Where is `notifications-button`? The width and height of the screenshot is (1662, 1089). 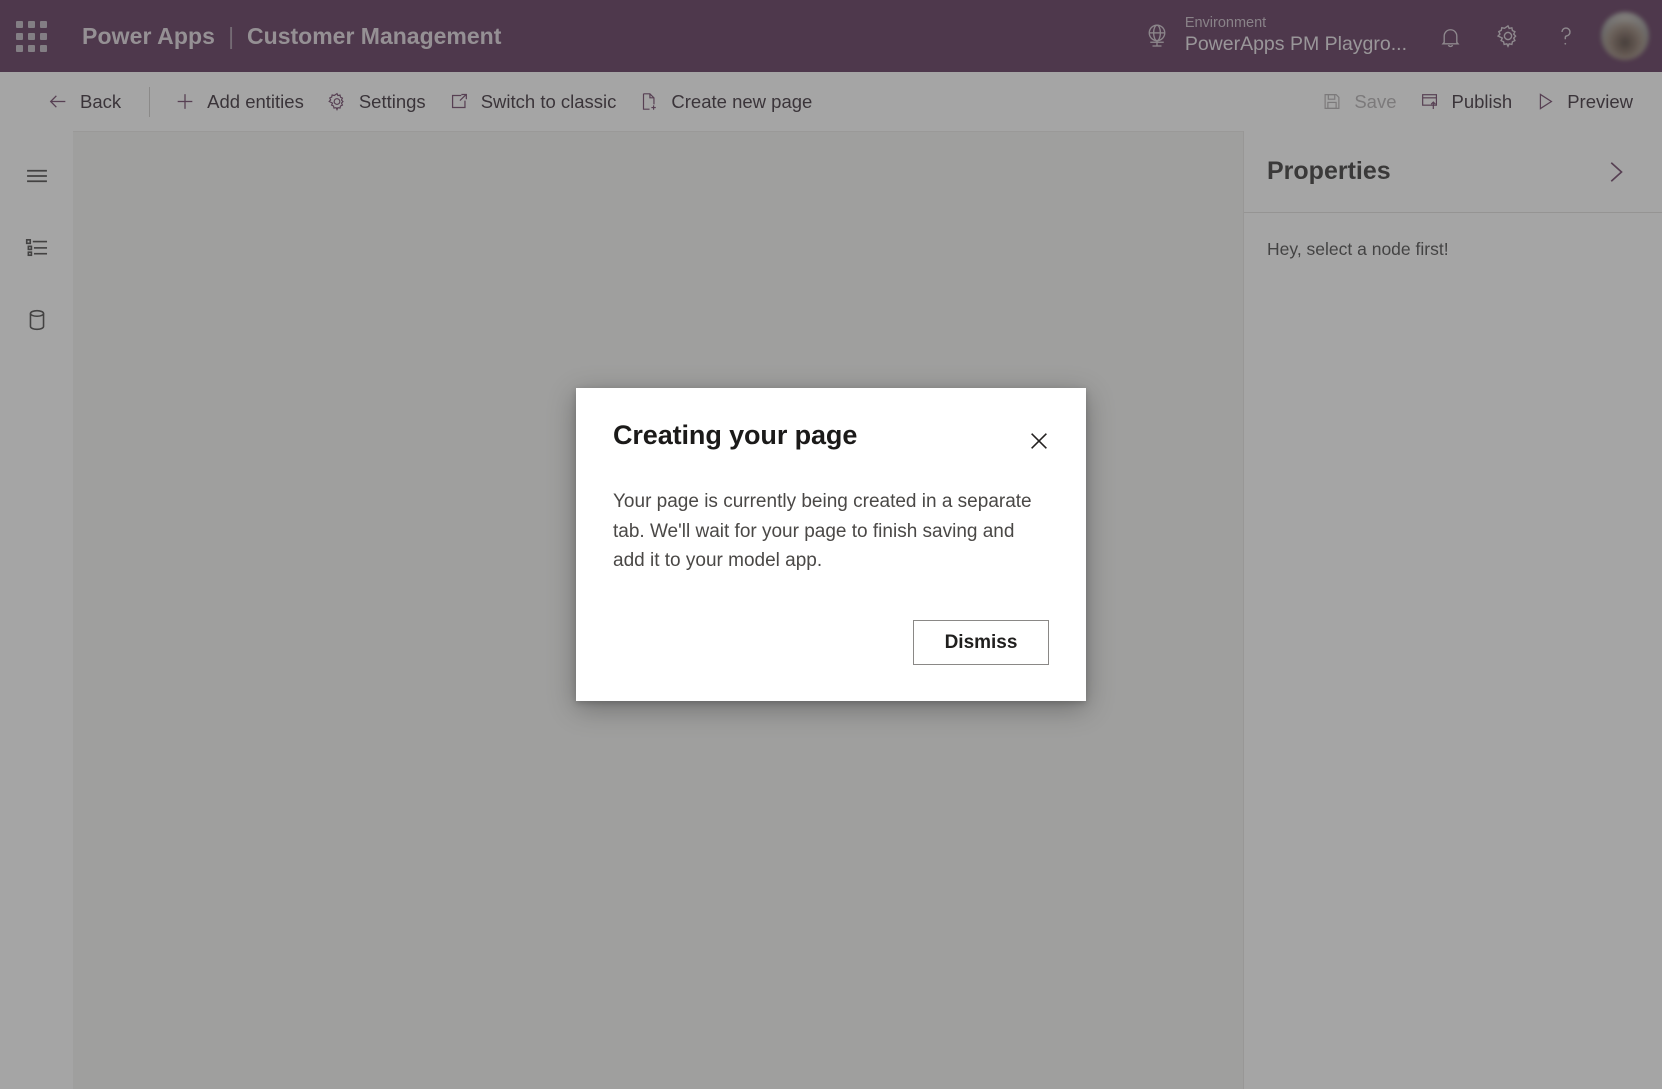
notifications-button is located at coordinates (1450, 36).